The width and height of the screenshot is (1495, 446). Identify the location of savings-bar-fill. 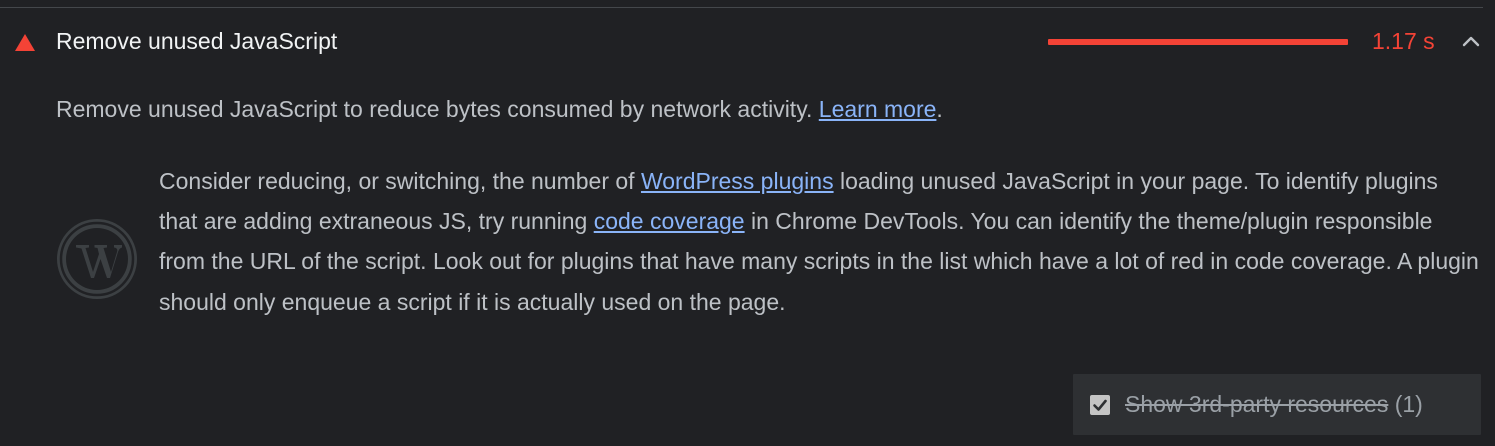
(1198, 42).